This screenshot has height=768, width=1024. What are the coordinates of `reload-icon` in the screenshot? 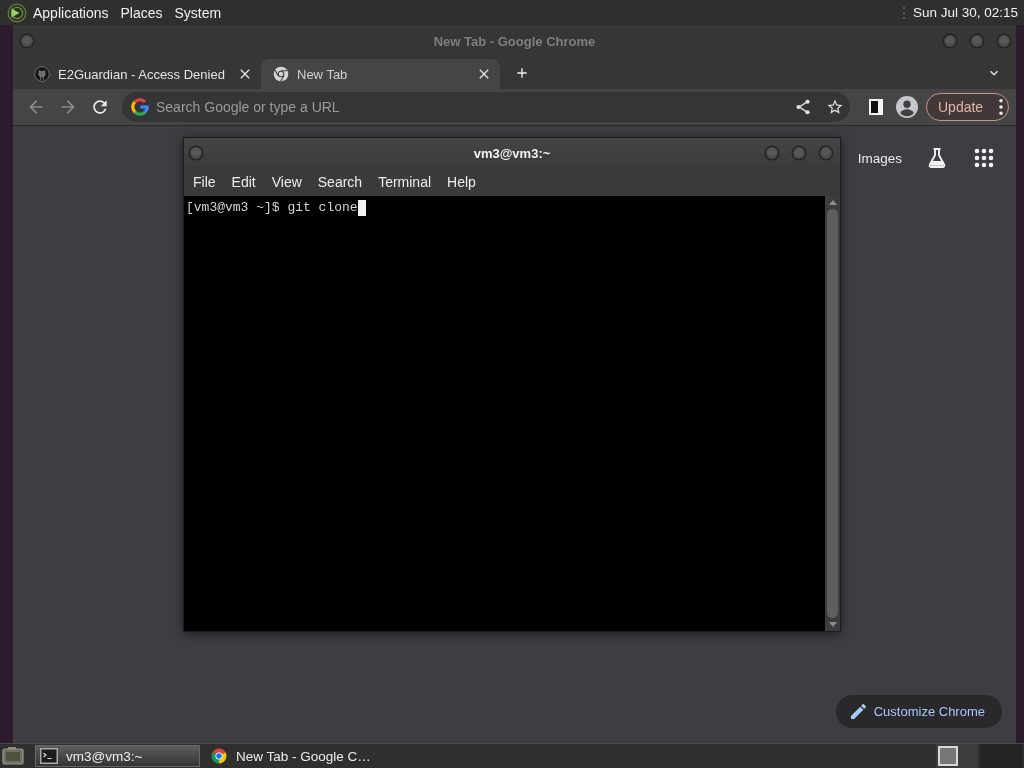 It's located at (100, 107).